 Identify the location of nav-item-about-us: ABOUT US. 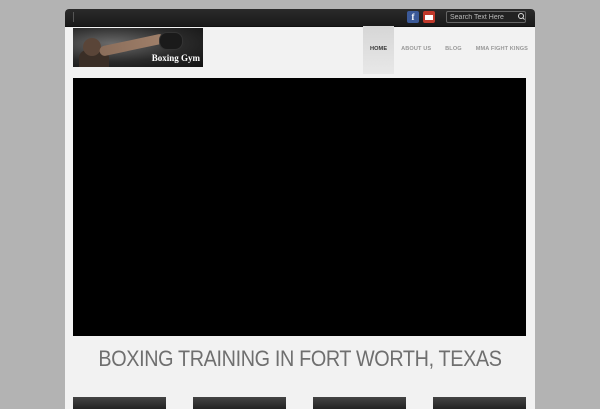
(416, 50).